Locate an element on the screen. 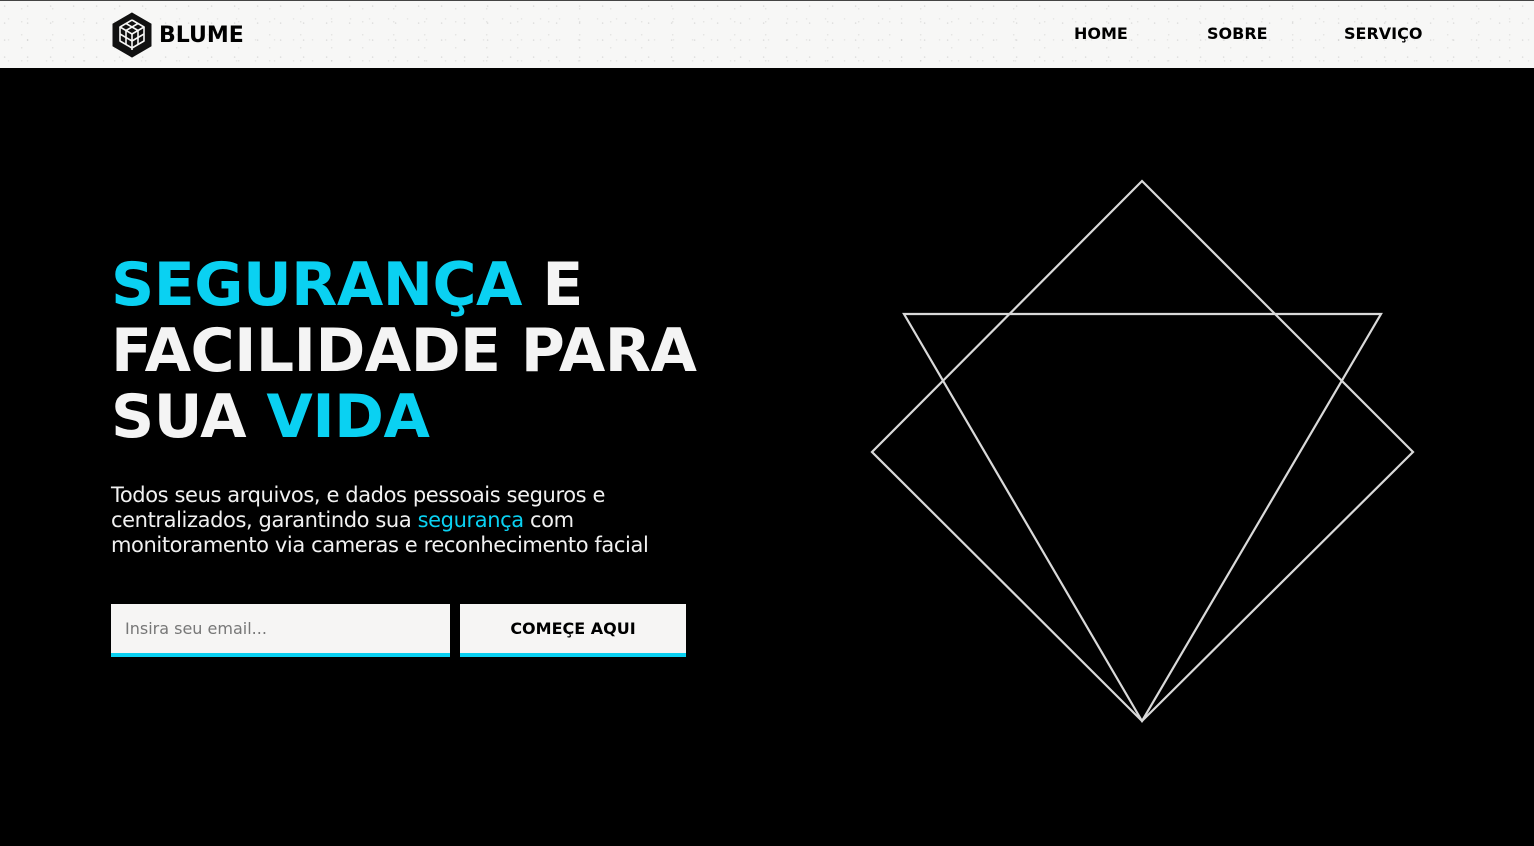 This screenshot has width=1534, height=846. brand-name: BLUME is located at coordinates (201, 35).